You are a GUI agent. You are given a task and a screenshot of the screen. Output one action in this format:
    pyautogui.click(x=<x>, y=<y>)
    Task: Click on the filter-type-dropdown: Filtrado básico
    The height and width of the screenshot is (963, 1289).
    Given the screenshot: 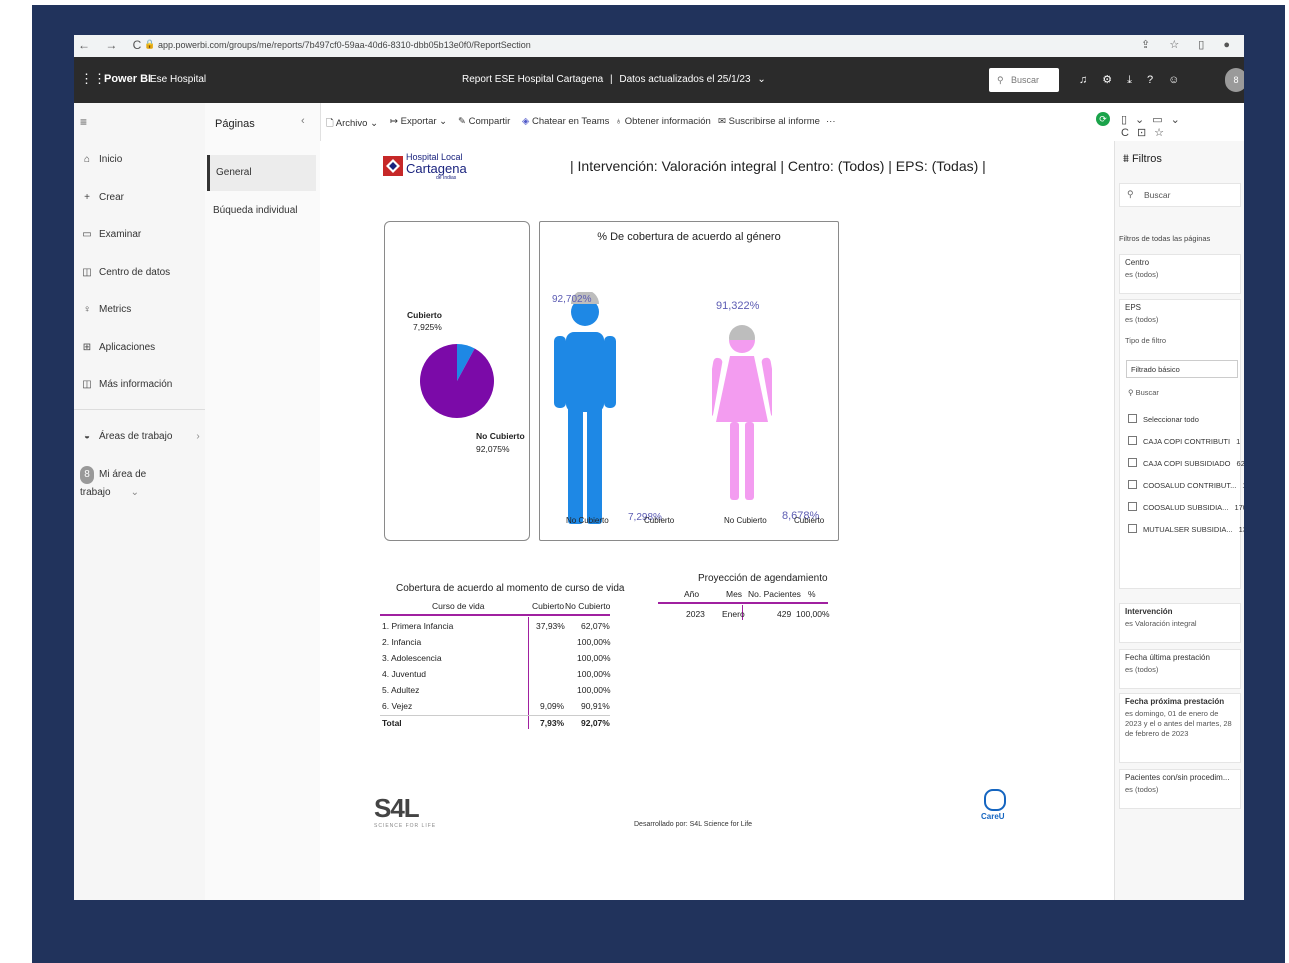 What is the action you would take?
    pyautogui.click(x=1182, y=369)
    